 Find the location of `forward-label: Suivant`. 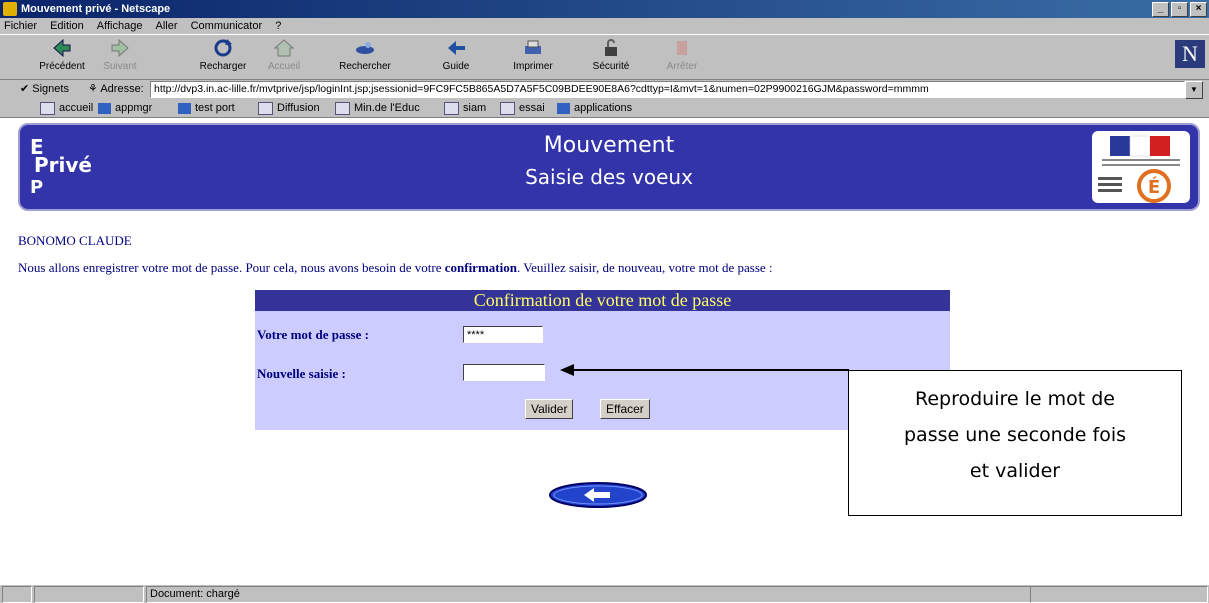

forward-label: Suivant is located at coordinates (120, 66).